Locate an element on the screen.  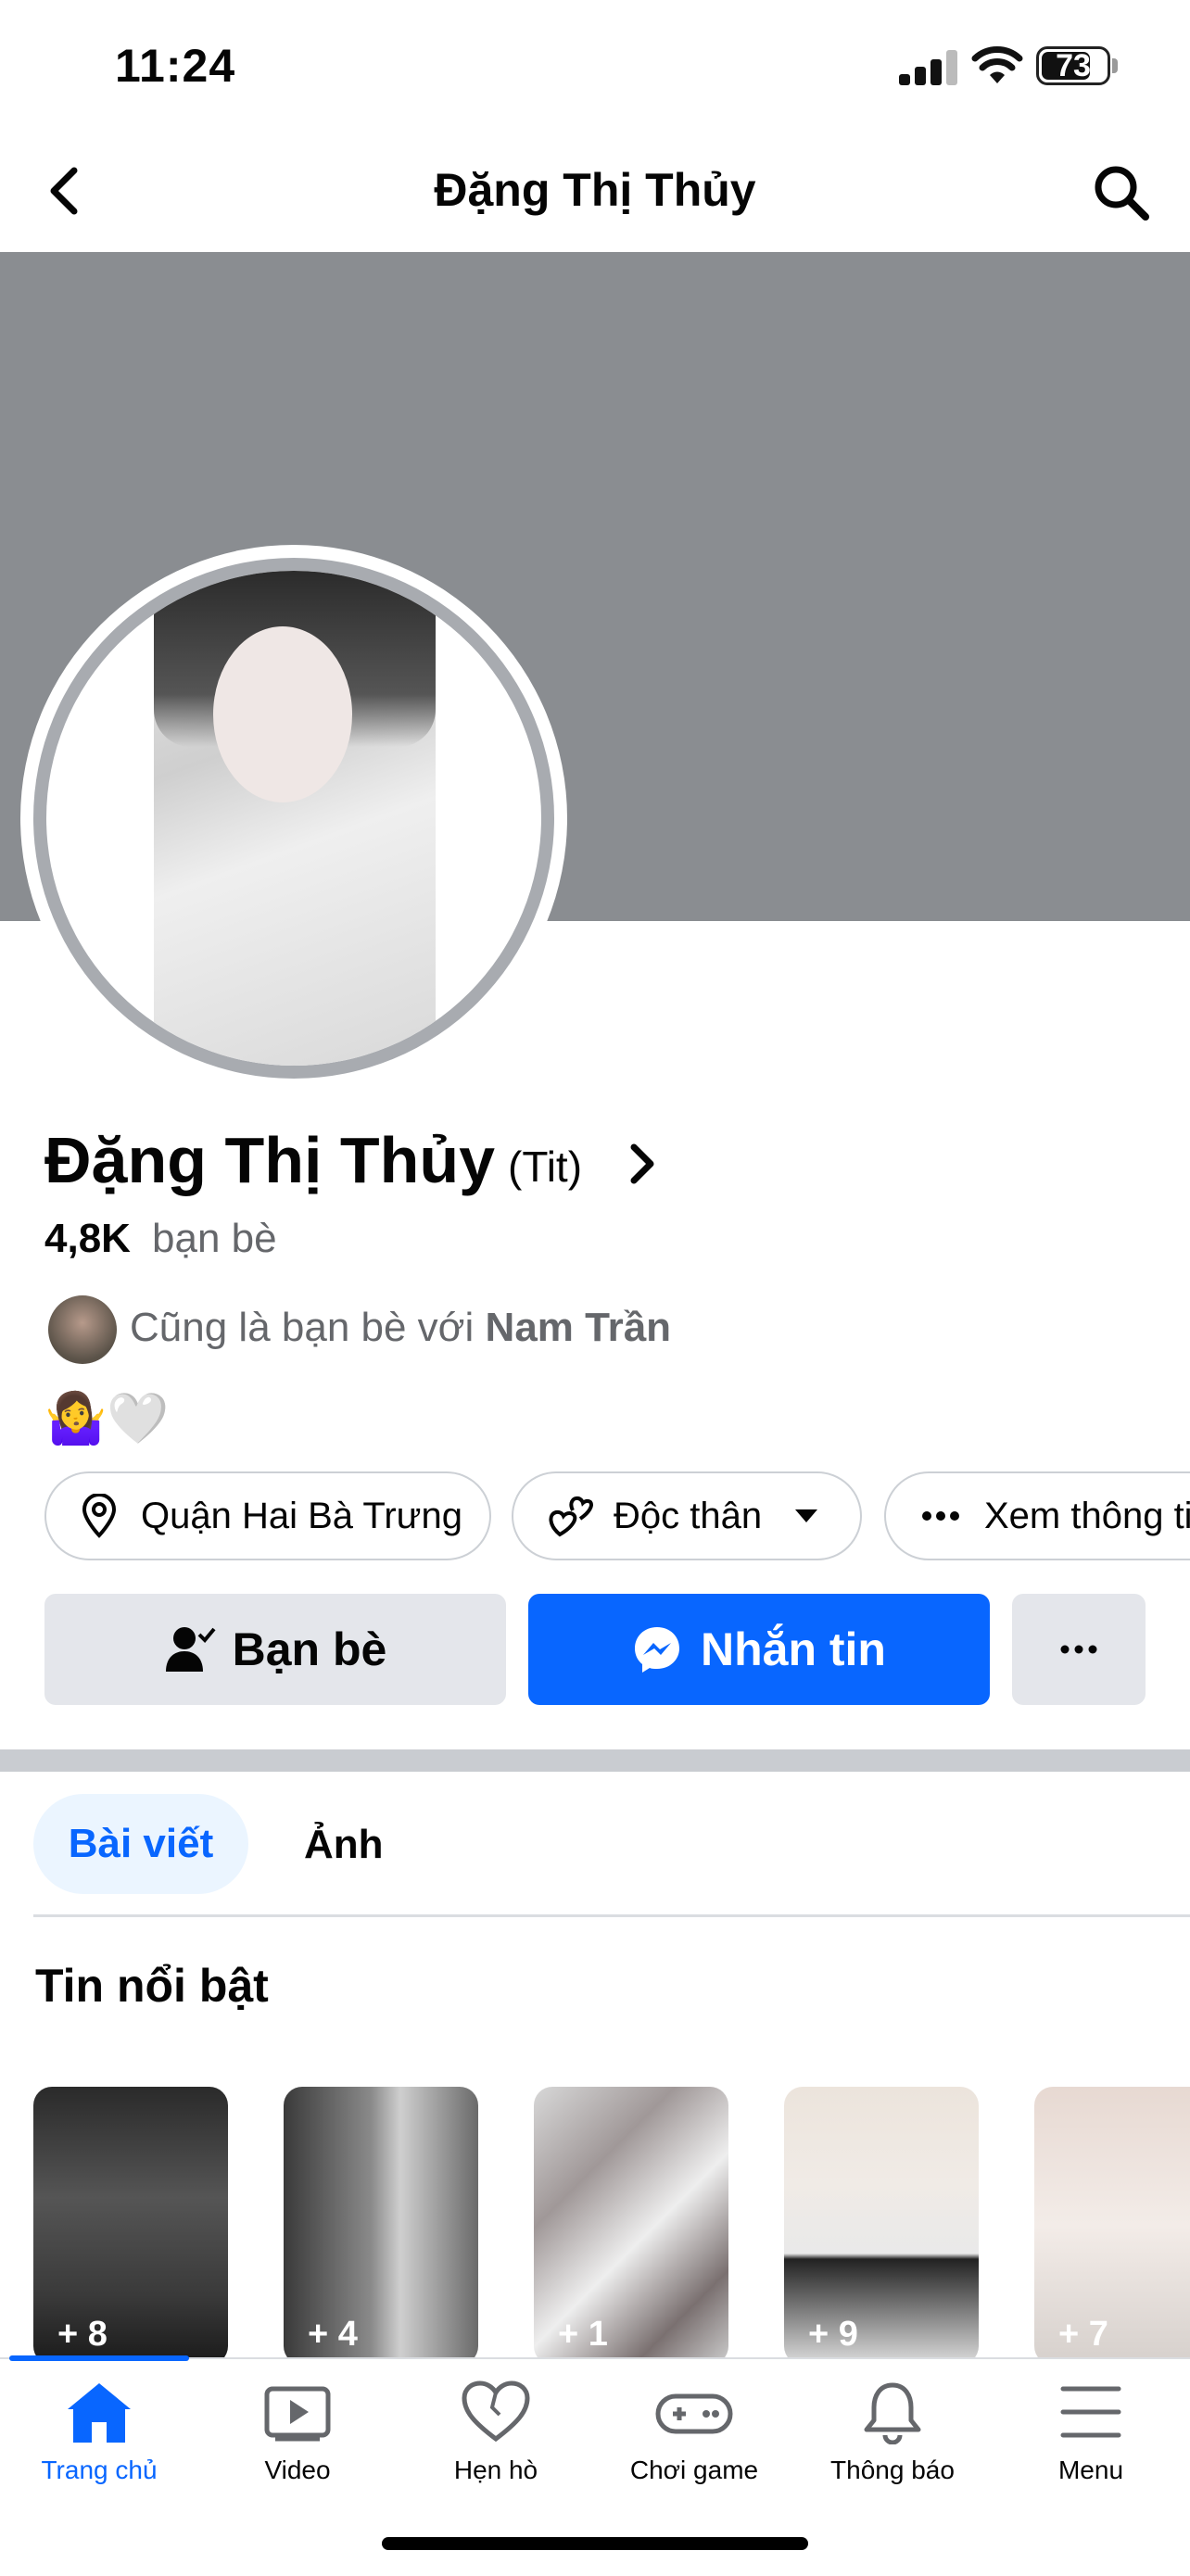
chip-see-info: Xem thông tin is located at coordinates (1037, 1516).